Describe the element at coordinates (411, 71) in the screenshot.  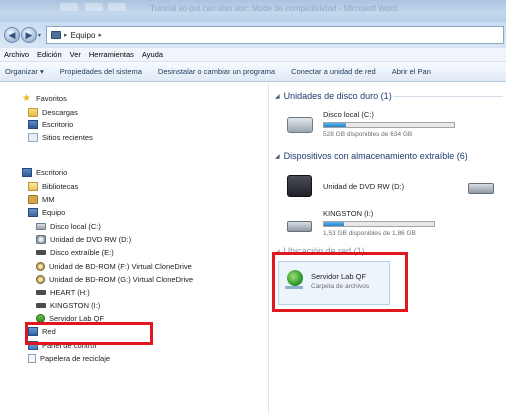
I see `open-control-panel-button: Abrir el Pan` at that location.